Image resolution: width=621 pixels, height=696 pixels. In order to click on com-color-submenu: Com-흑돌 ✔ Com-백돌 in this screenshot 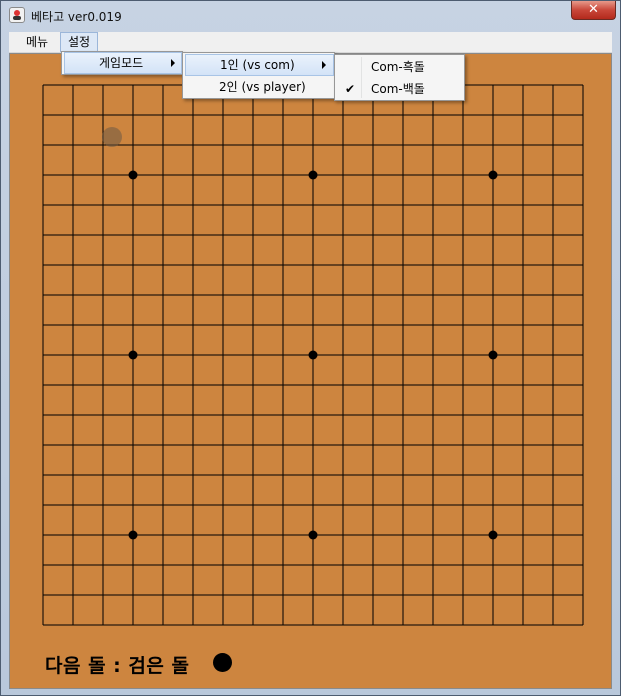, I will do `click(399, 77)`.